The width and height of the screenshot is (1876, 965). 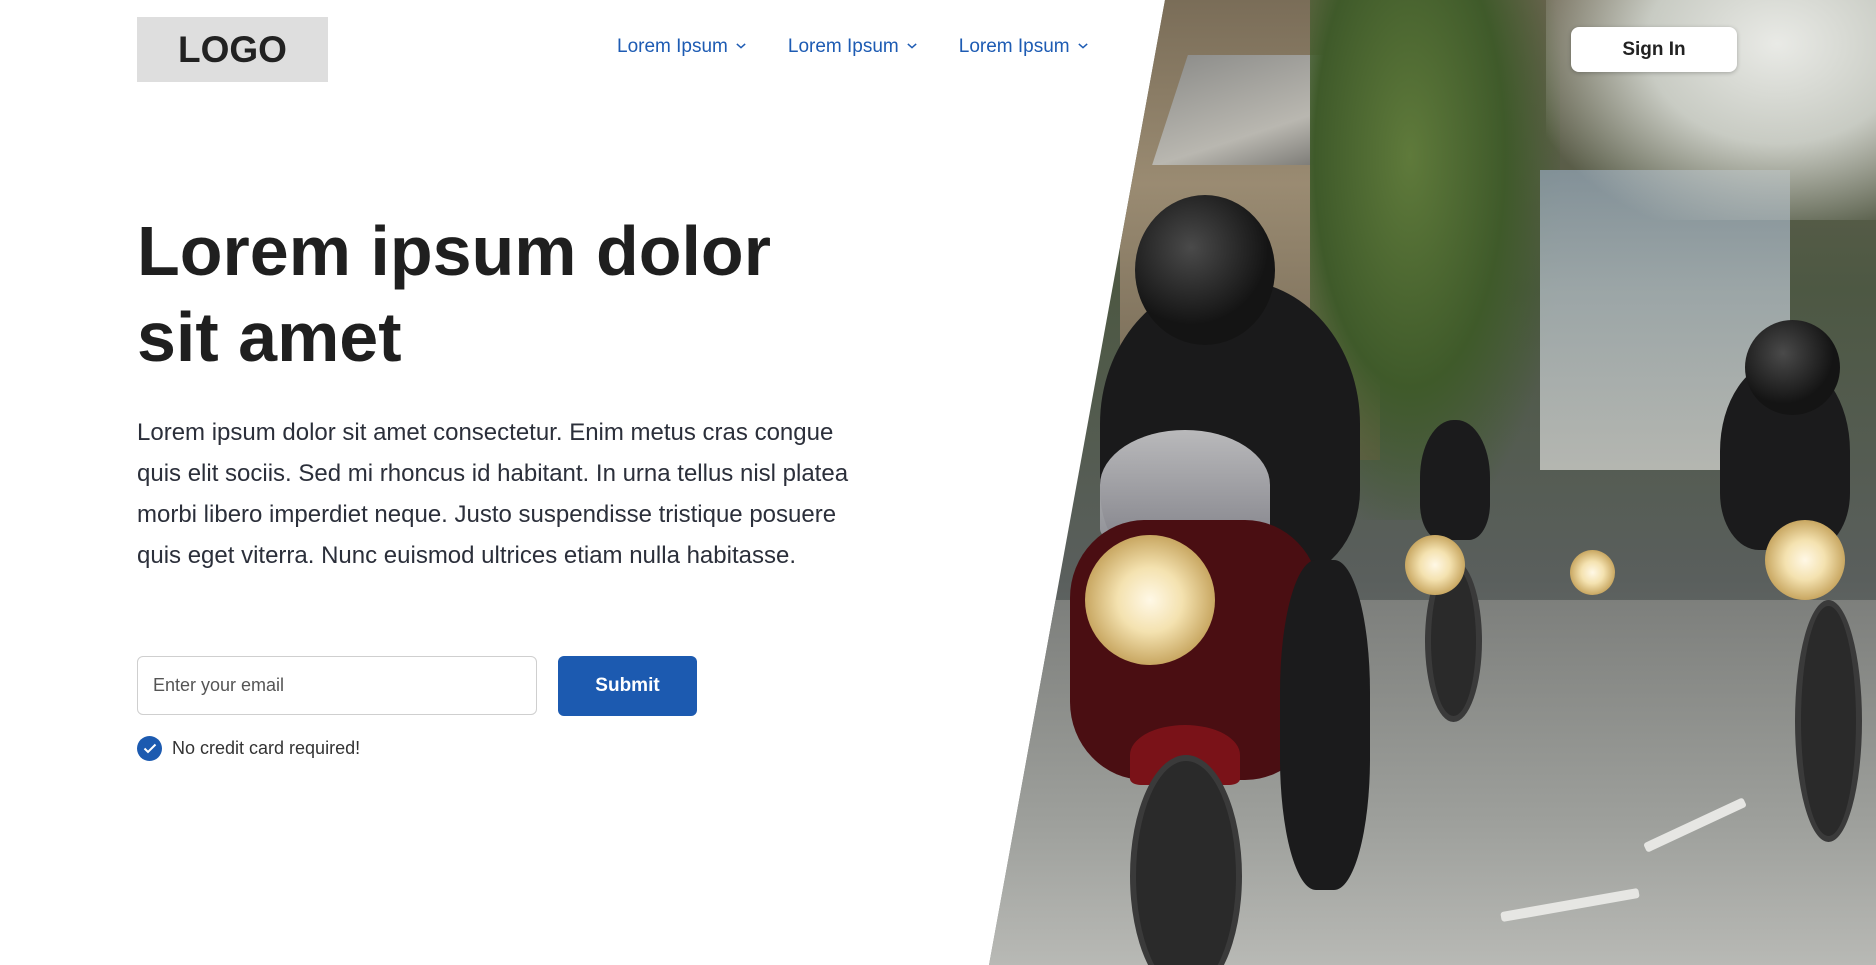 I want to click on photo-wheel, so click(x=1828, y=721).